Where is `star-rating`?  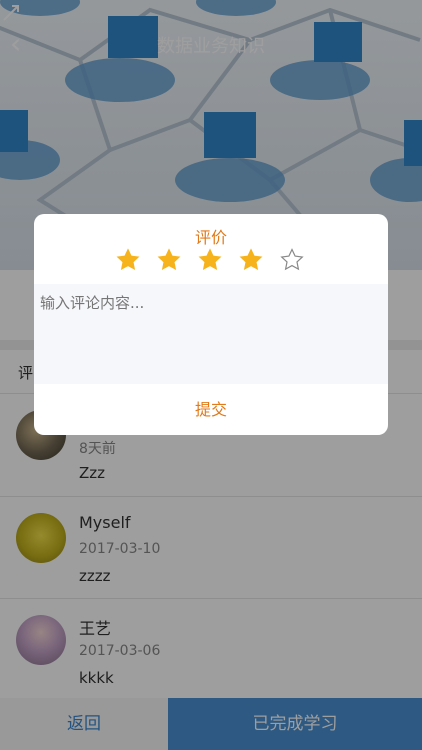
star-rating is located at coordinates (211, 262).